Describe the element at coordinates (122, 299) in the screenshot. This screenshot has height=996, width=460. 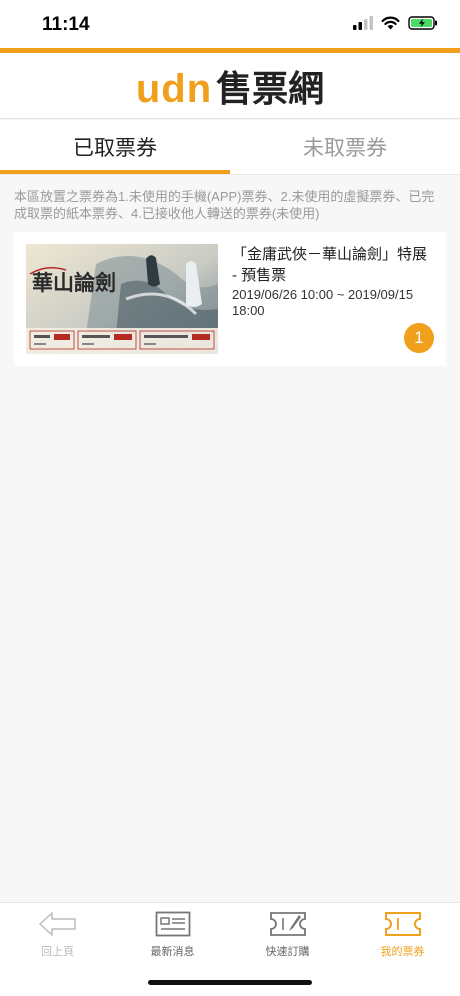
I see `event-poster-image: 華山論劍` at that location.